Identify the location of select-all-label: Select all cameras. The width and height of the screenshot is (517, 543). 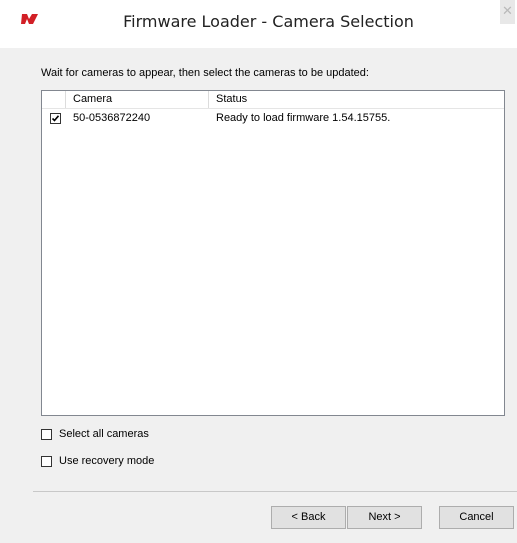
(104, 434).